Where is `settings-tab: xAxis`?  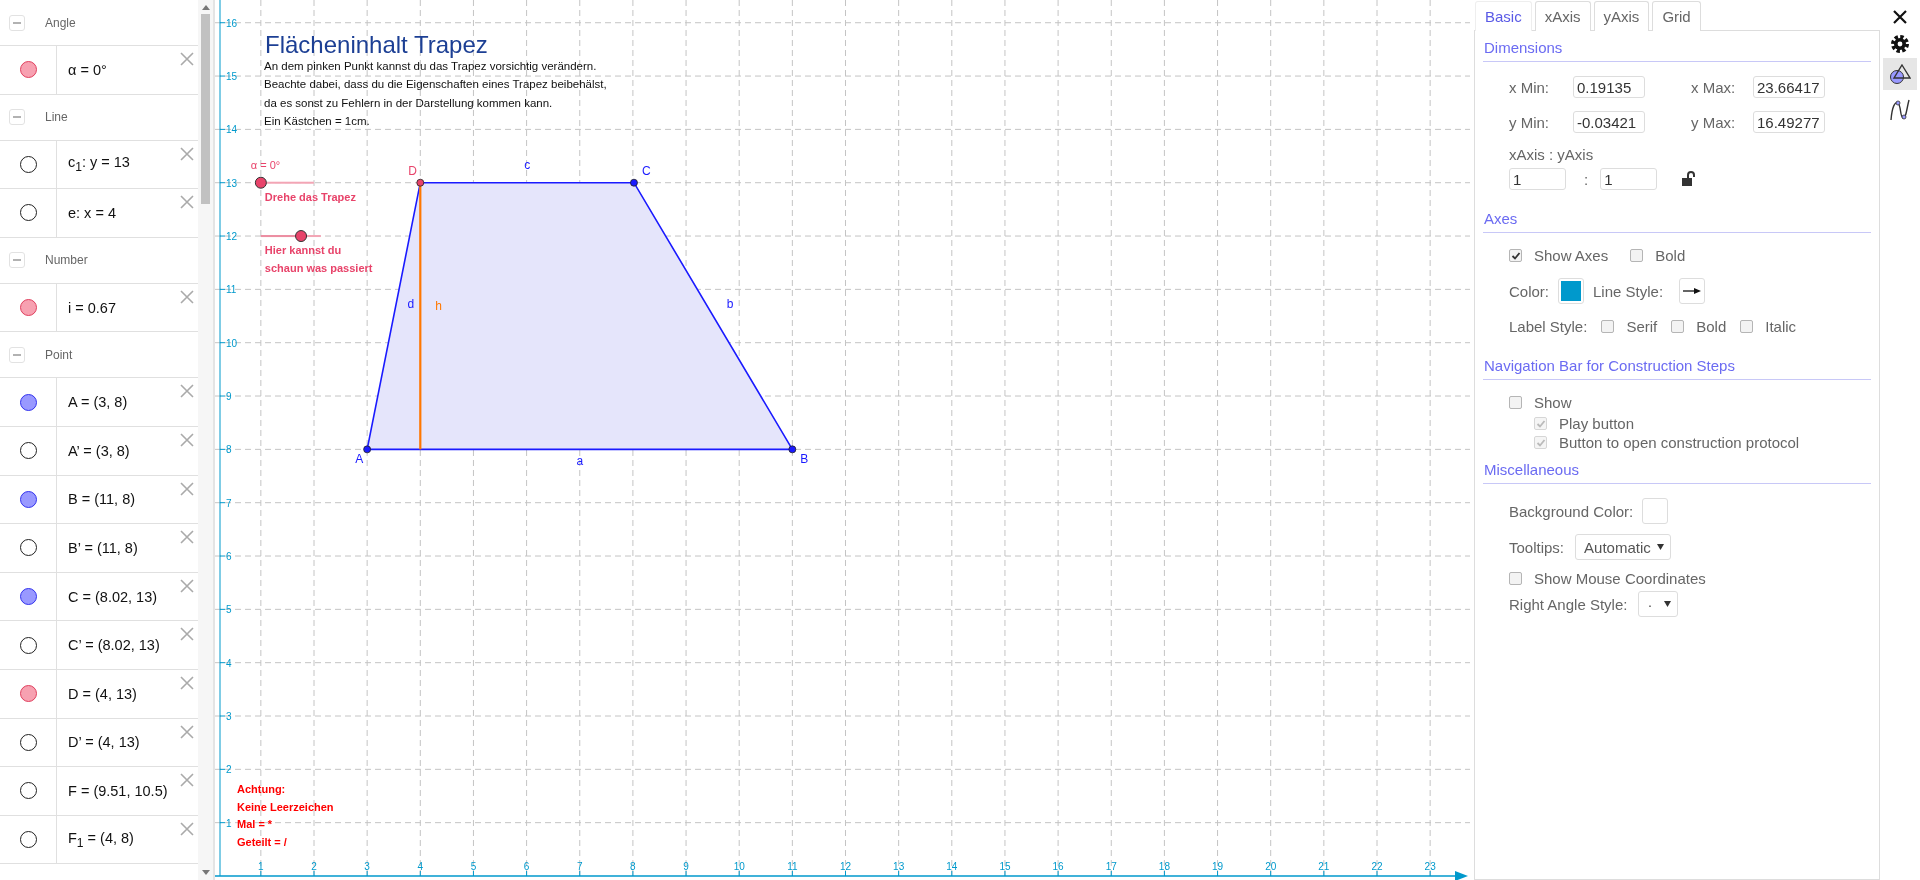 settings-tab: xAxis is located at coordinates (1562, 16).